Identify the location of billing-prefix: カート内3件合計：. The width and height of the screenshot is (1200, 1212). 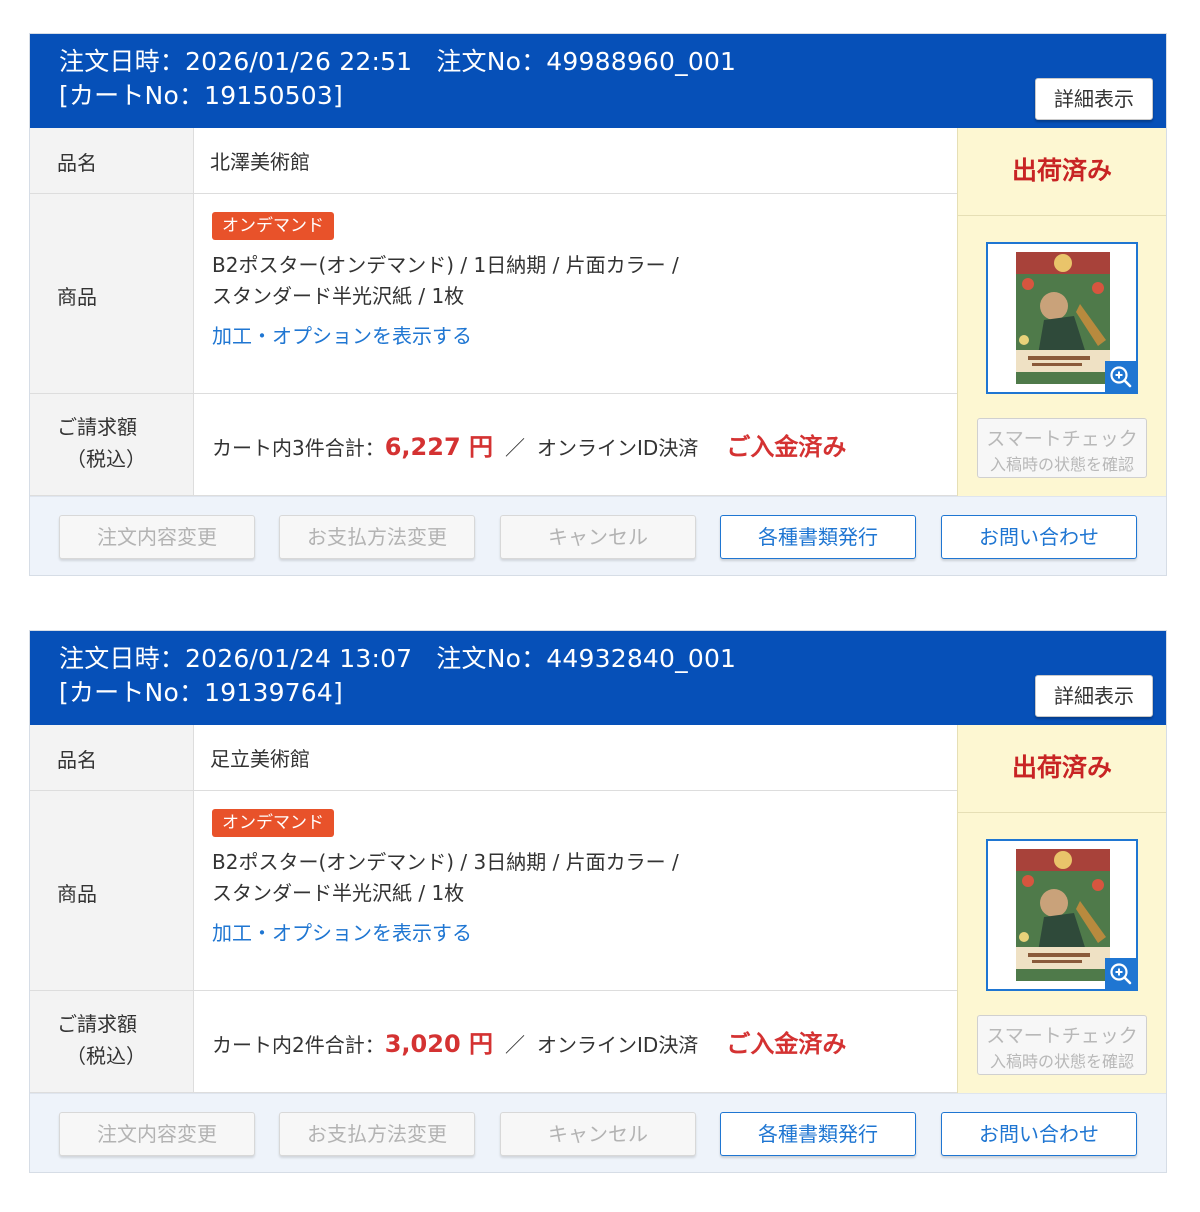
(298, 448).